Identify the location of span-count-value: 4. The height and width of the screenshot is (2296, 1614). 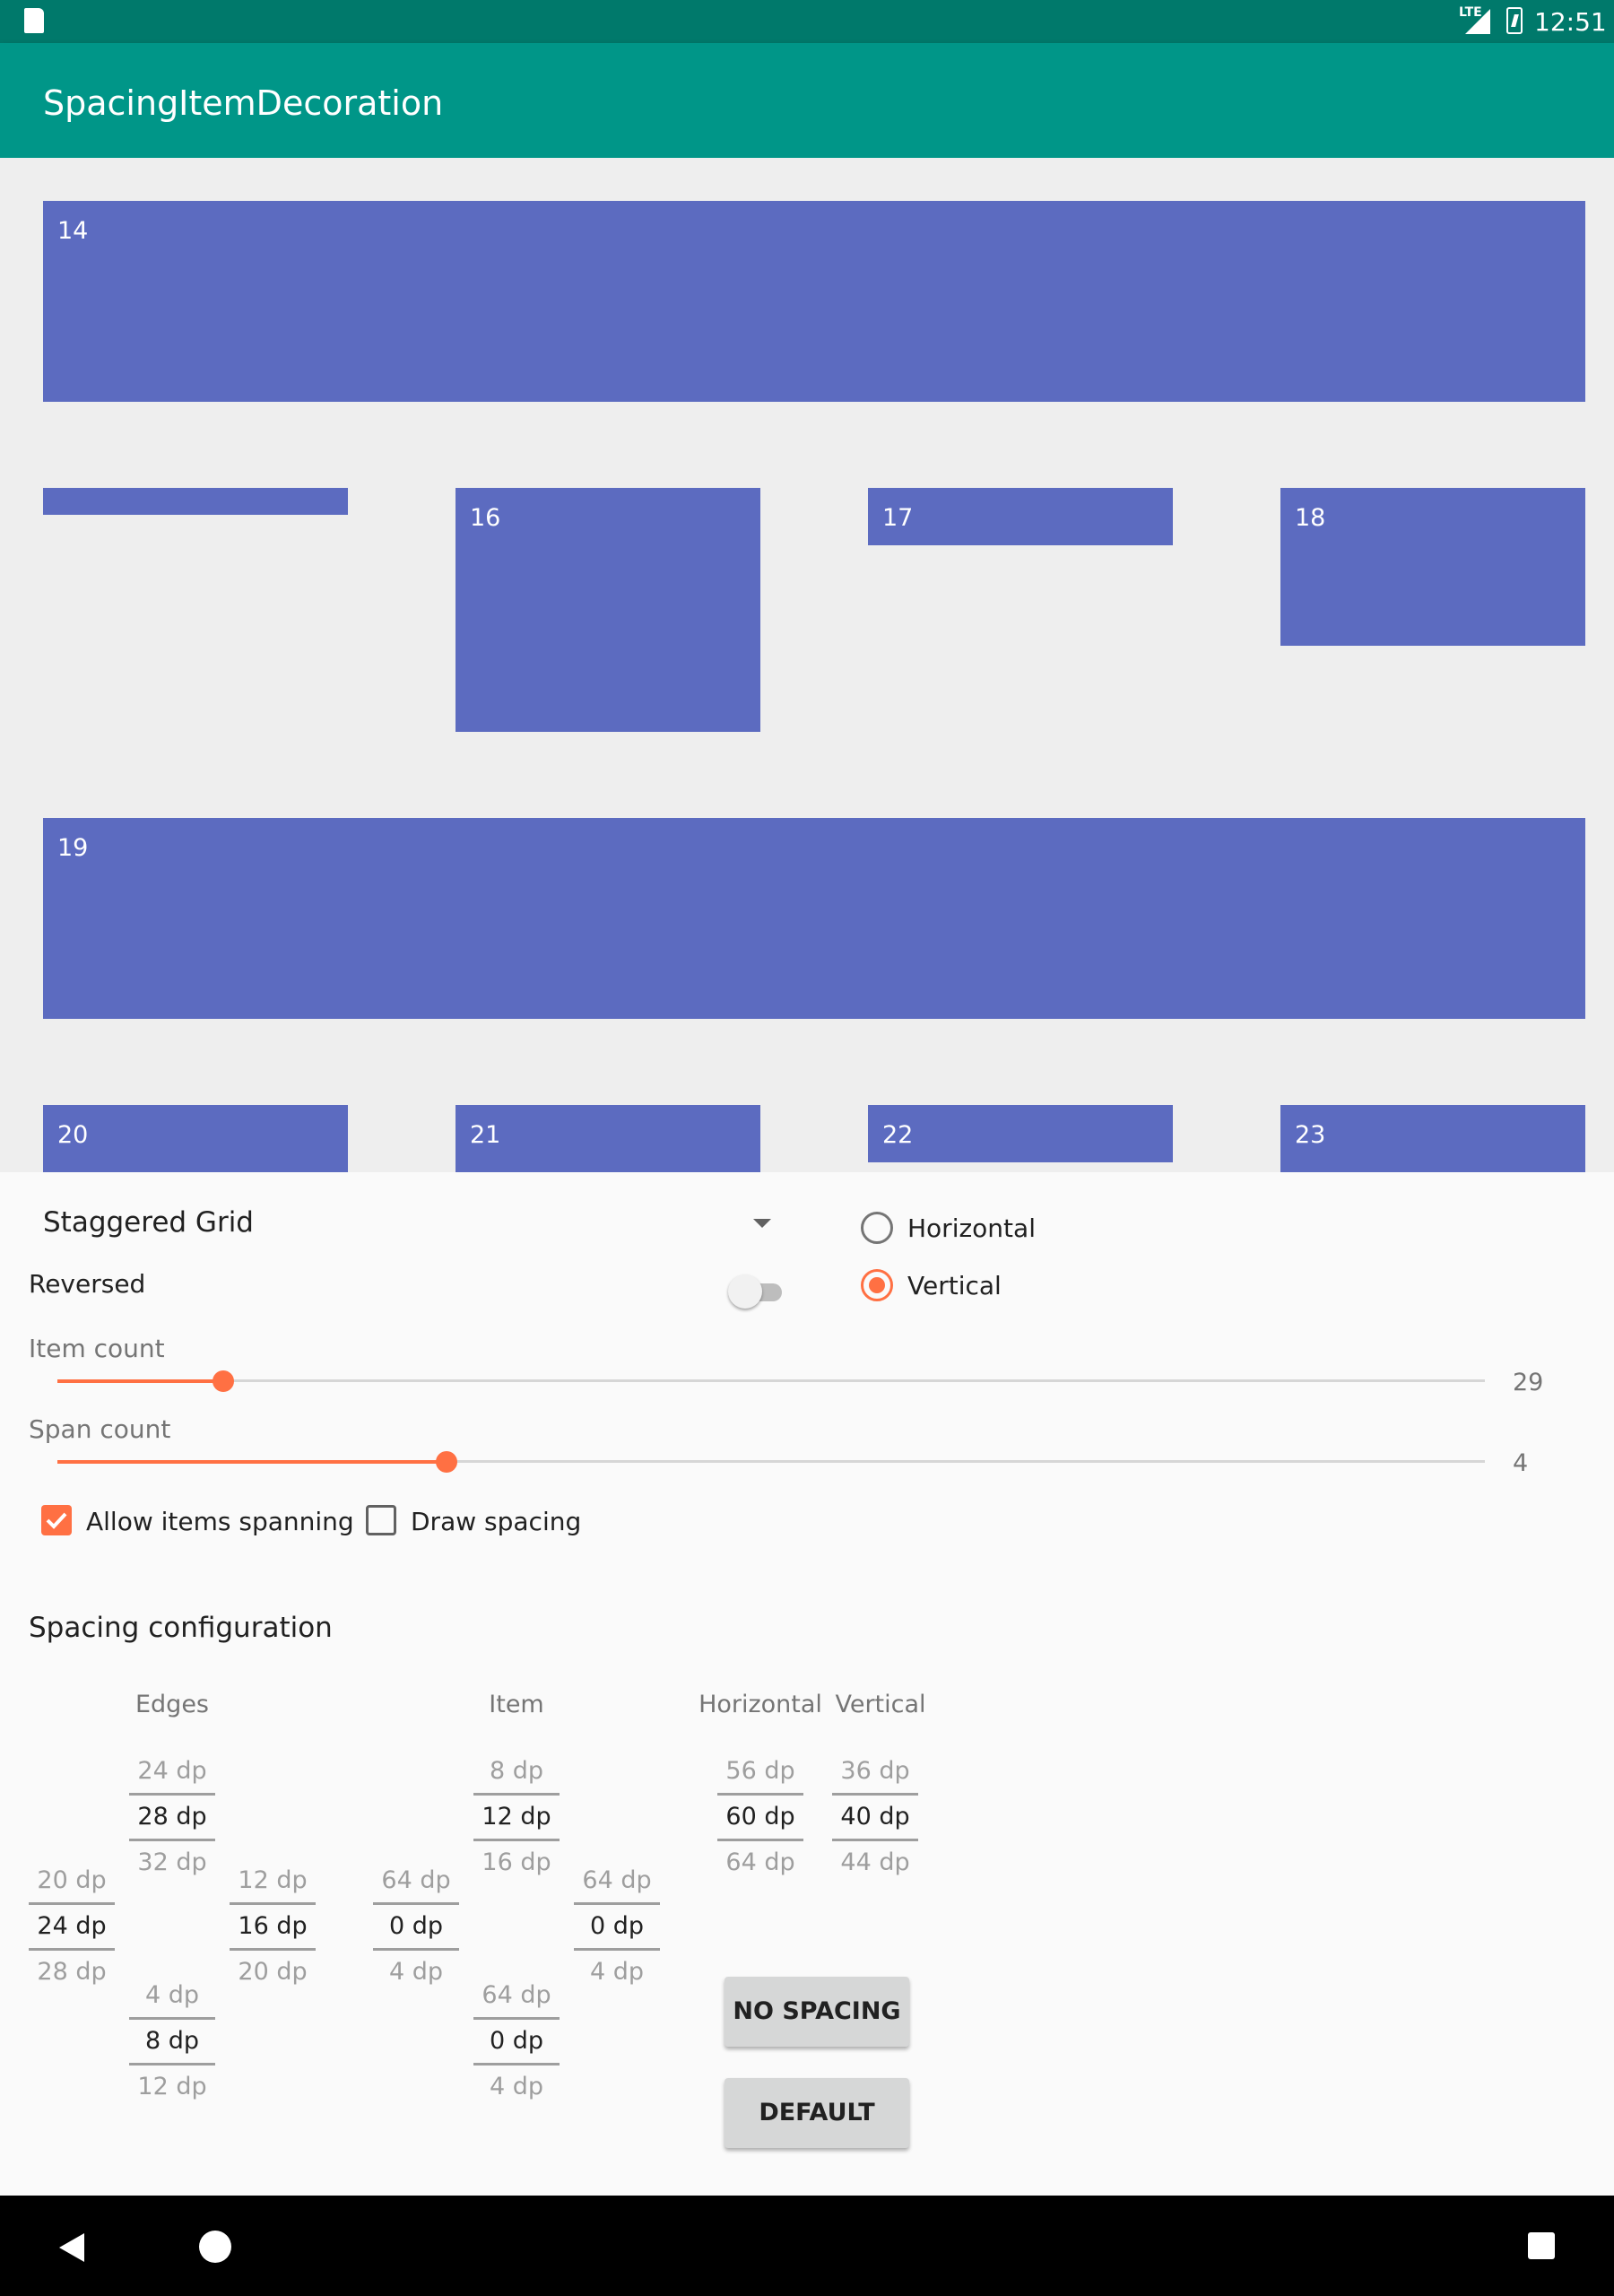
(1521, 1463).